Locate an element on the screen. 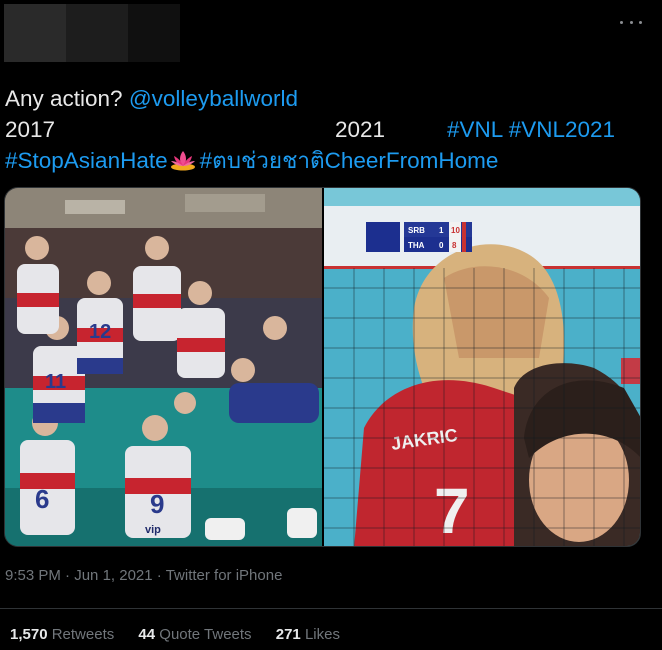 This screenshot has width=662, height=650. score-team1: SRB is located at coordinates (416, 230).